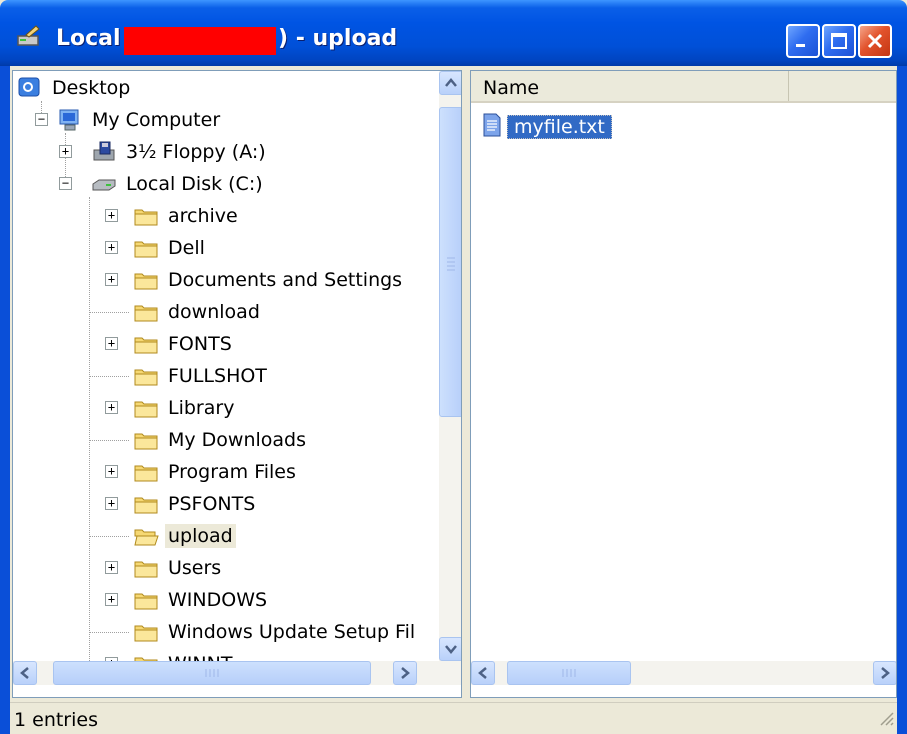  Describe the element at coordinates (184, 344) in the screenshot. I see `tree-item-fonts: FONTS` at that location.